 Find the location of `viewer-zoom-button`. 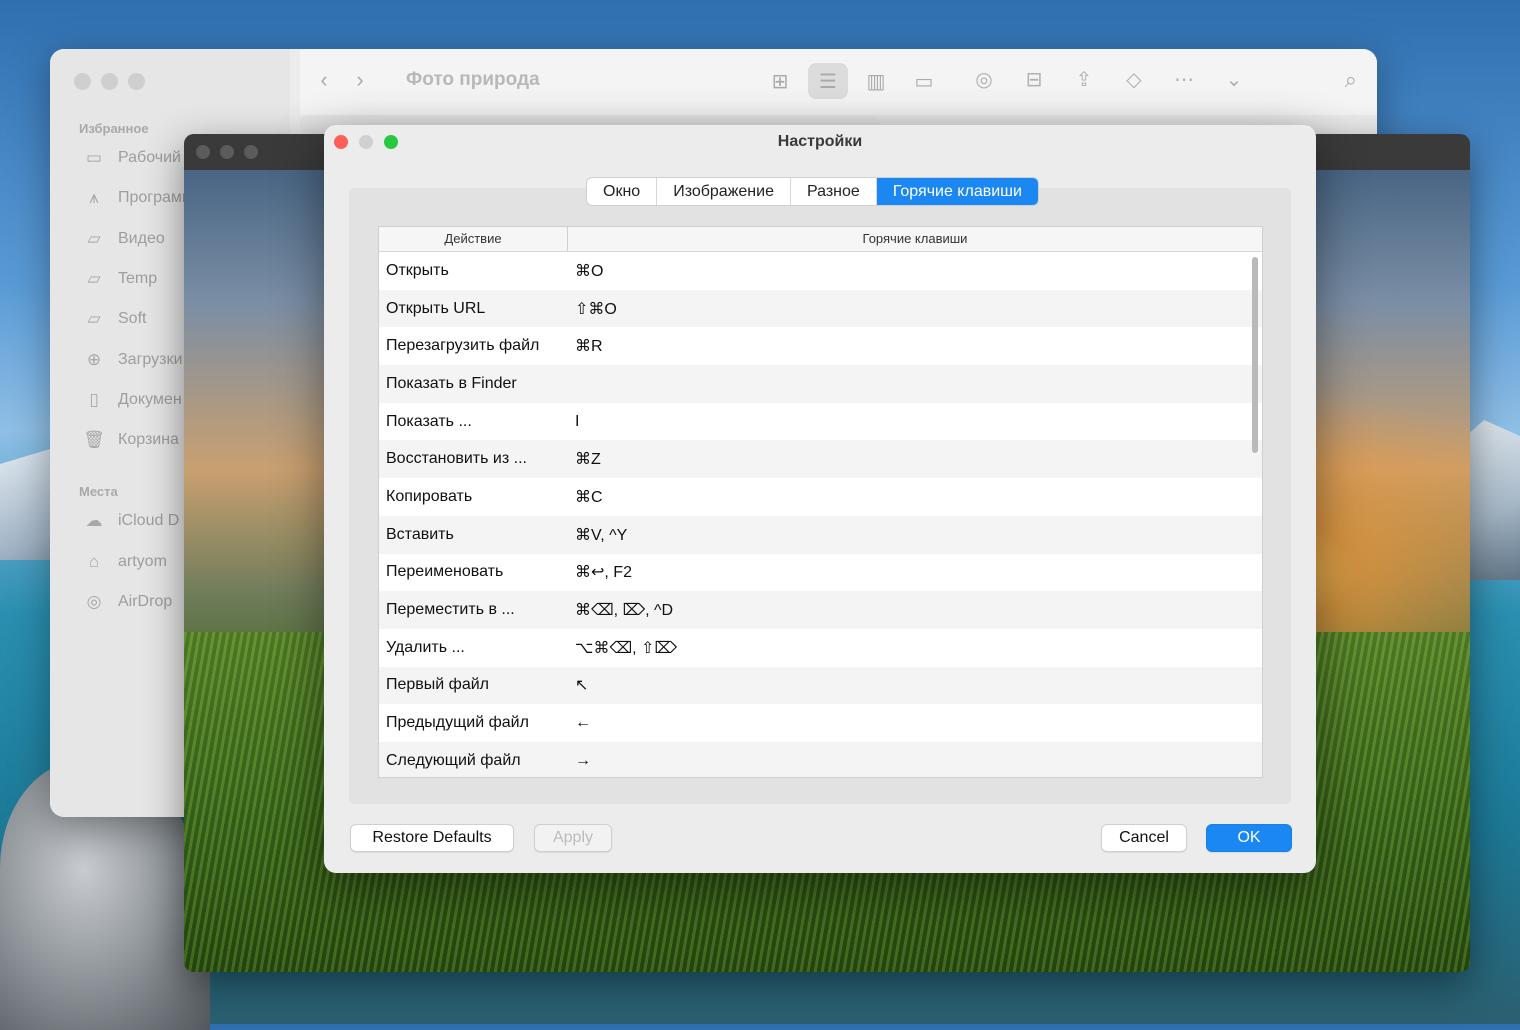

viewer-zoom-button is located at coordinates (251, 152).